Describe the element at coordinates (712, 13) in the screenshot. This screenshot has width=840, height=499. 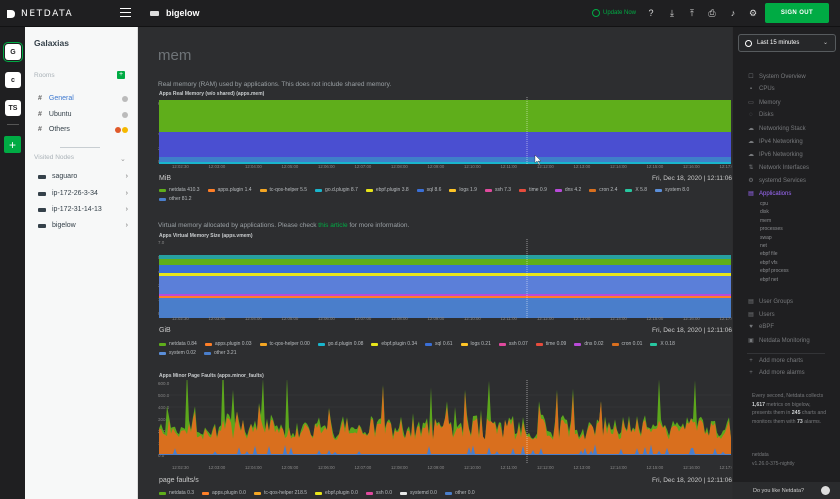
I see `print-icon: ⎙` at that location.